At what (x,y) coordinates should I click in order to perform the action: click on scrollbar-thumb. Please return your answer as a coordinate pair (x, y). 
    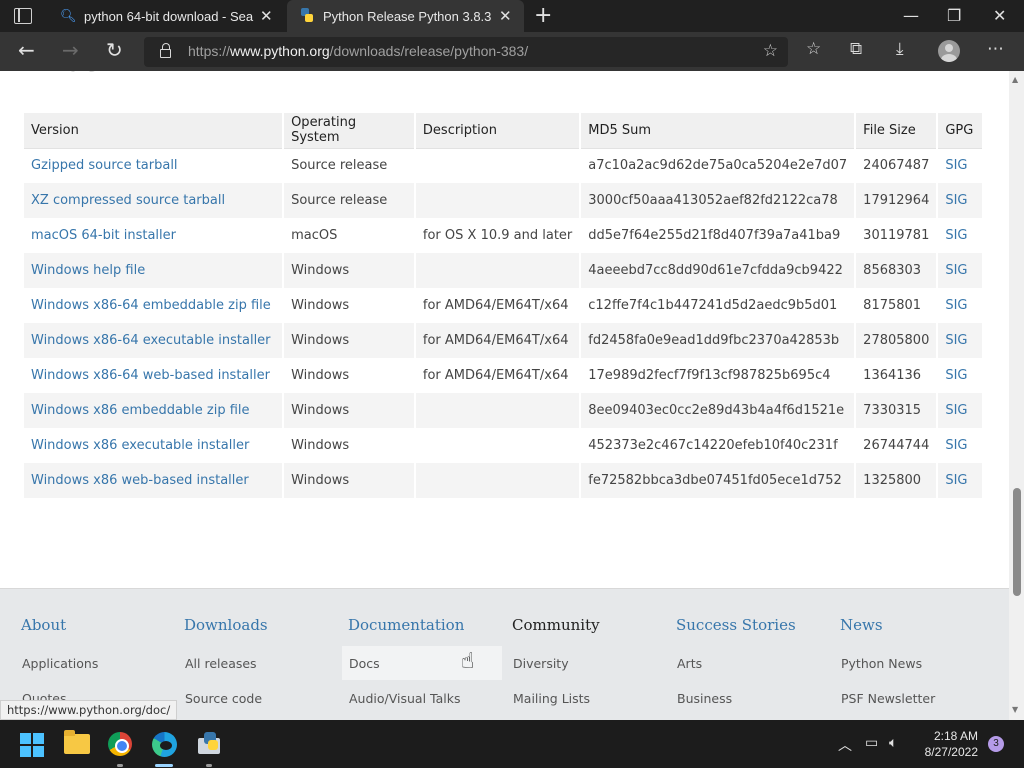
    Looking at the image, I should click on (1017, 542).